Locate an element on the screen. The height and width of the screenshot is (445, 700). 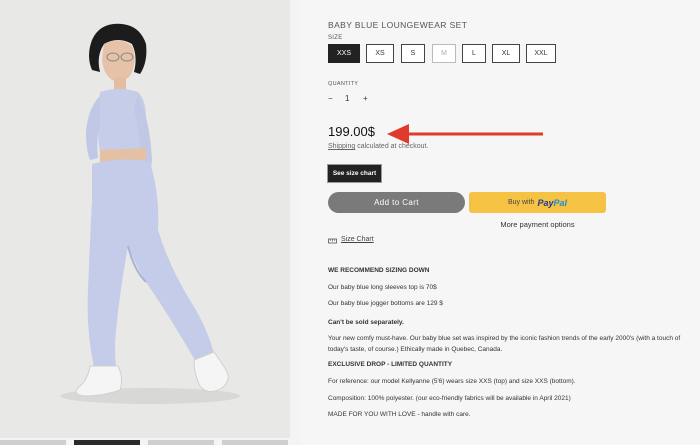
quantity-decrease-button: − is located at coordinates (330, 98).